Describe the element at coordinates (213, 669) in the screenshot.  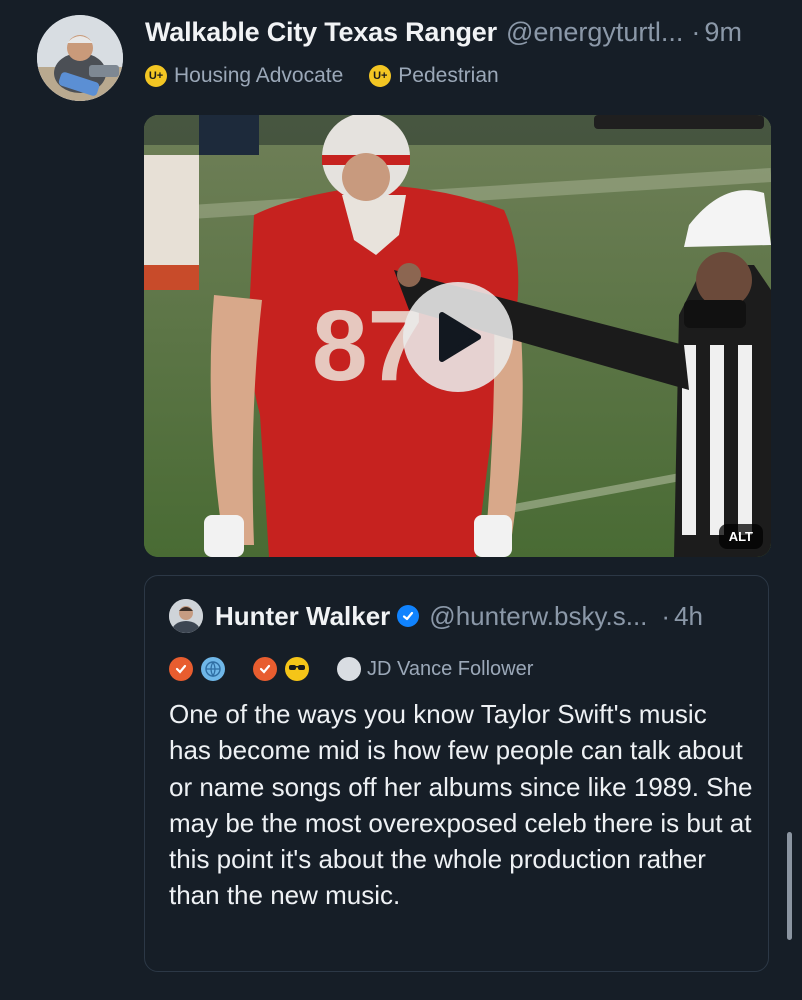
I see `globe-icon` at that location.